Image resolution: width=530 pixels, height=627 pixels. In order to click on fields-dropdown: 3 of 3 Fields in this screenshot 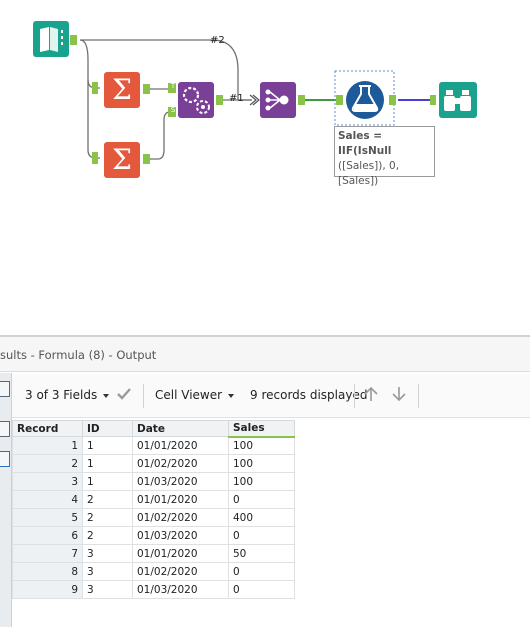, I will do `click(67, 395)`.